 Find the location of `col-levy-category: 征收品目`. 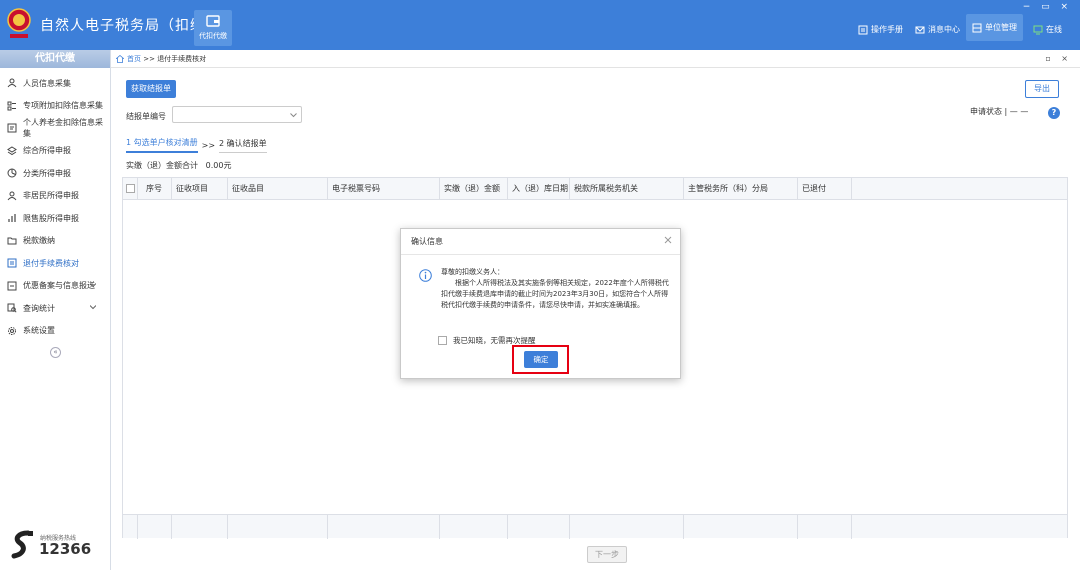

col-levy-category: 征收品目 is located at coordinates (278, 189).